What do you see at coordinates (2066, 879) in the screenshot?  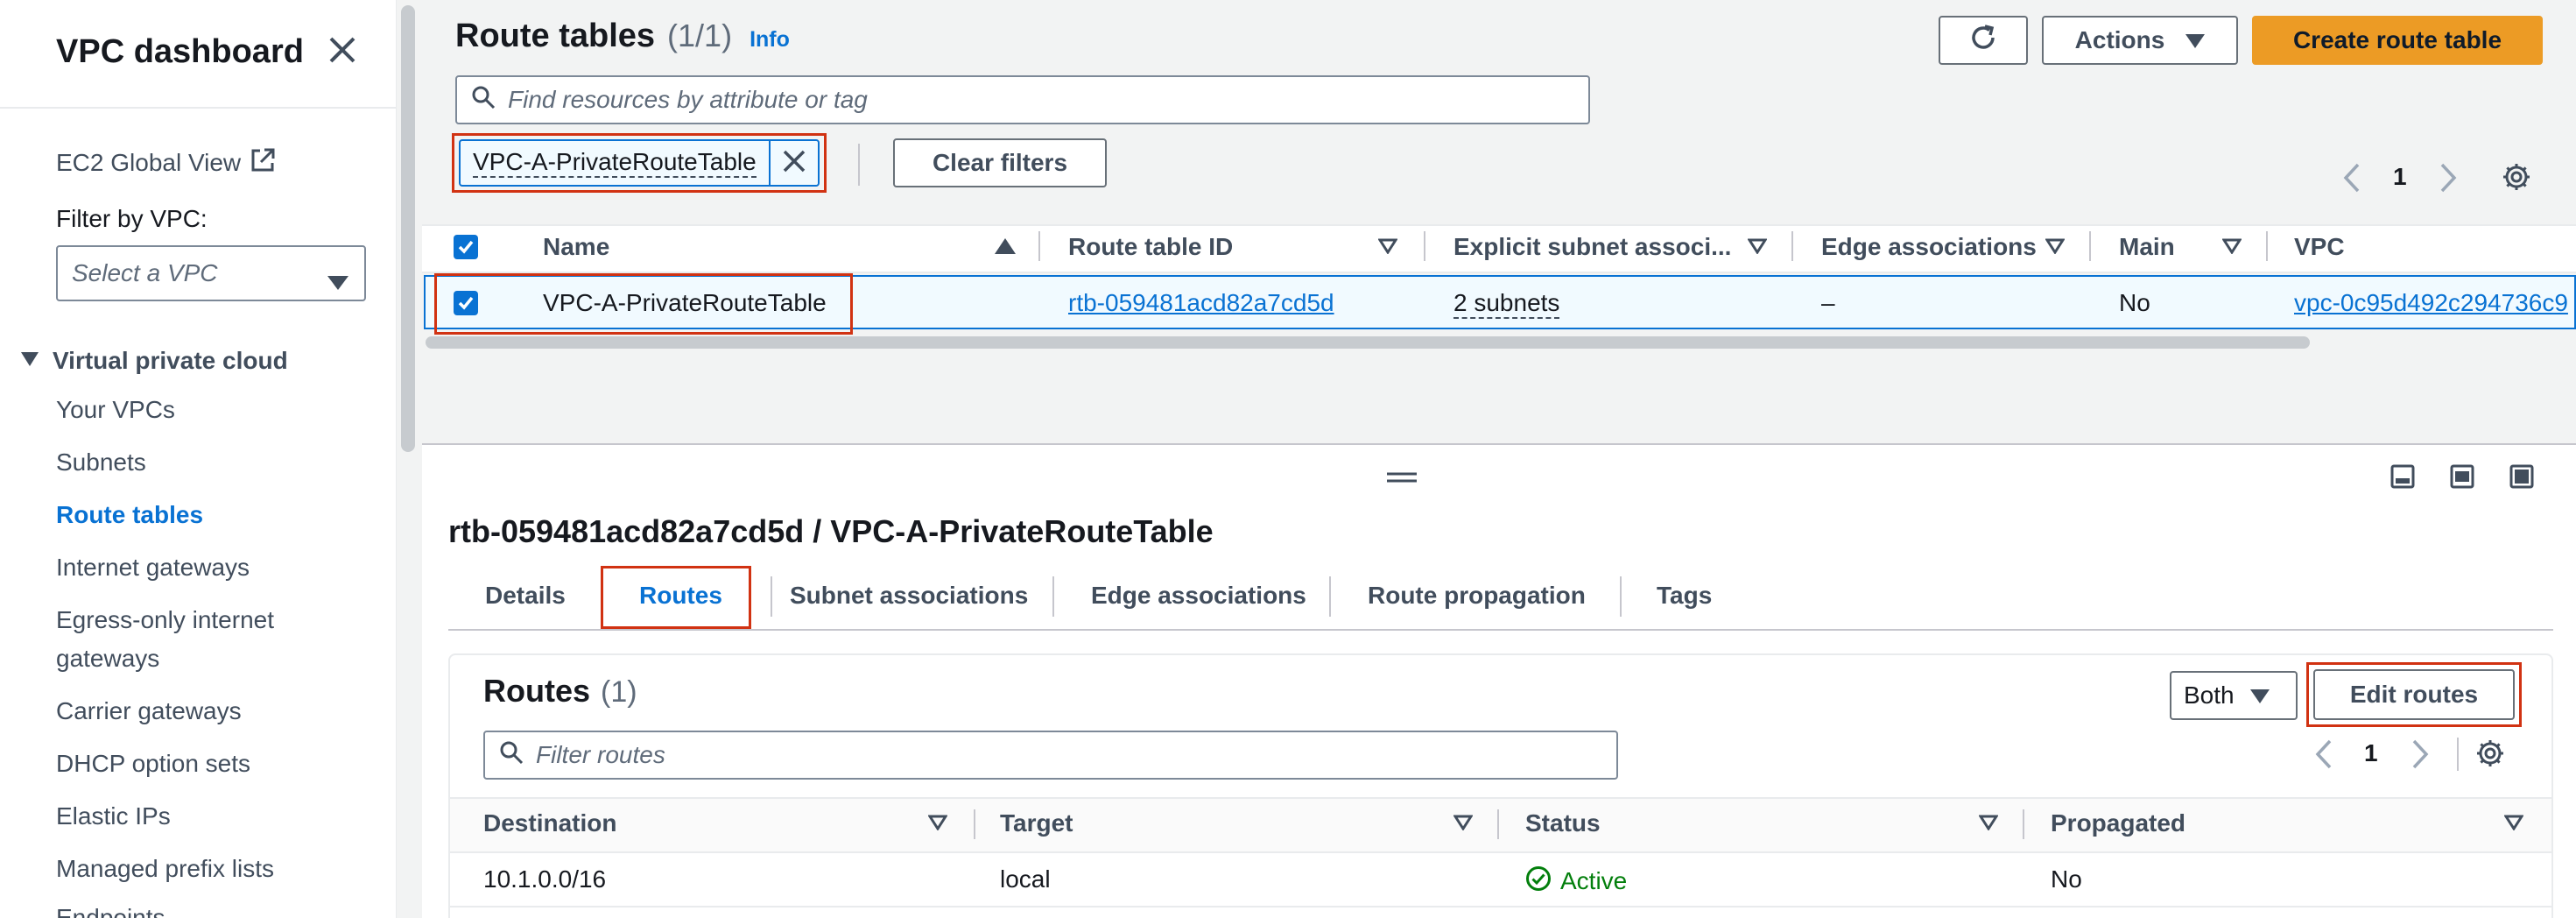 I see `cell-propagated: No` at bounding box center [2066, 879].